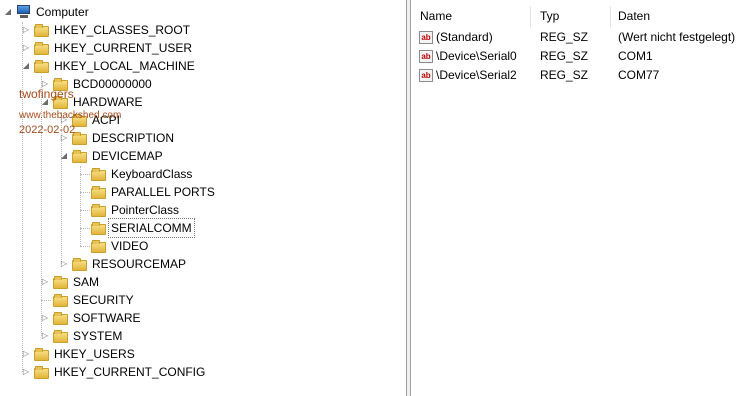  I want to click on value-name: \Device\Serial0, so click(476, 56).